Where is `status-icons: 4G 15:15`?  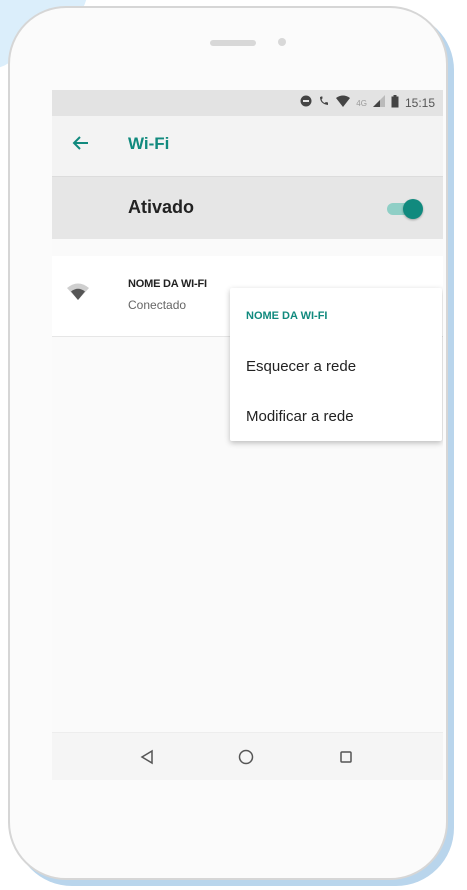
status-icons: 4G 15:15 is located at coordinates (367, 103).